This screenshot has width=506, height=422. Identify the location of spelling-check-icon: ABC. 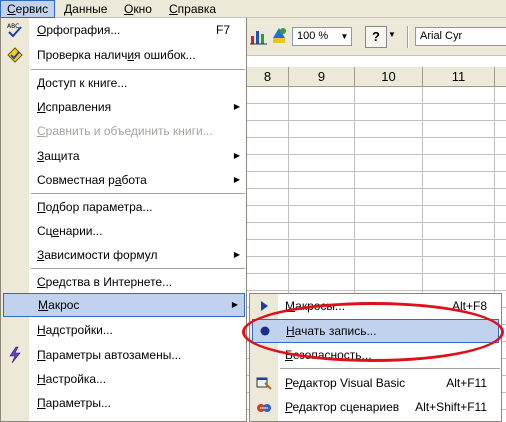
(14, 30).